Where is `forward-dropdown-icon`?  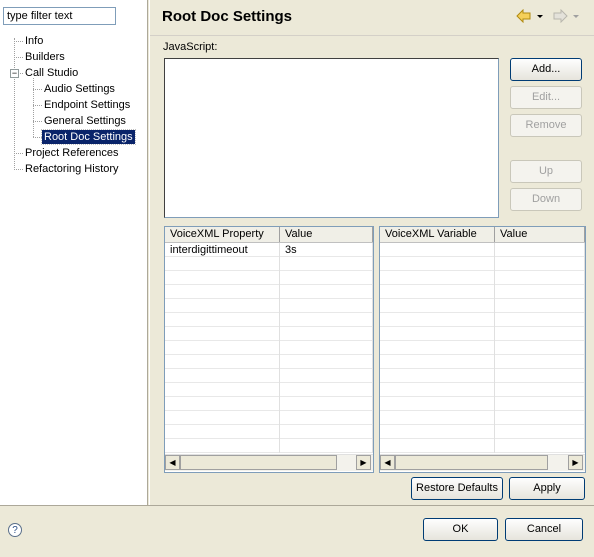
forward-dropdown-icon is located at coordinates (576, 16).